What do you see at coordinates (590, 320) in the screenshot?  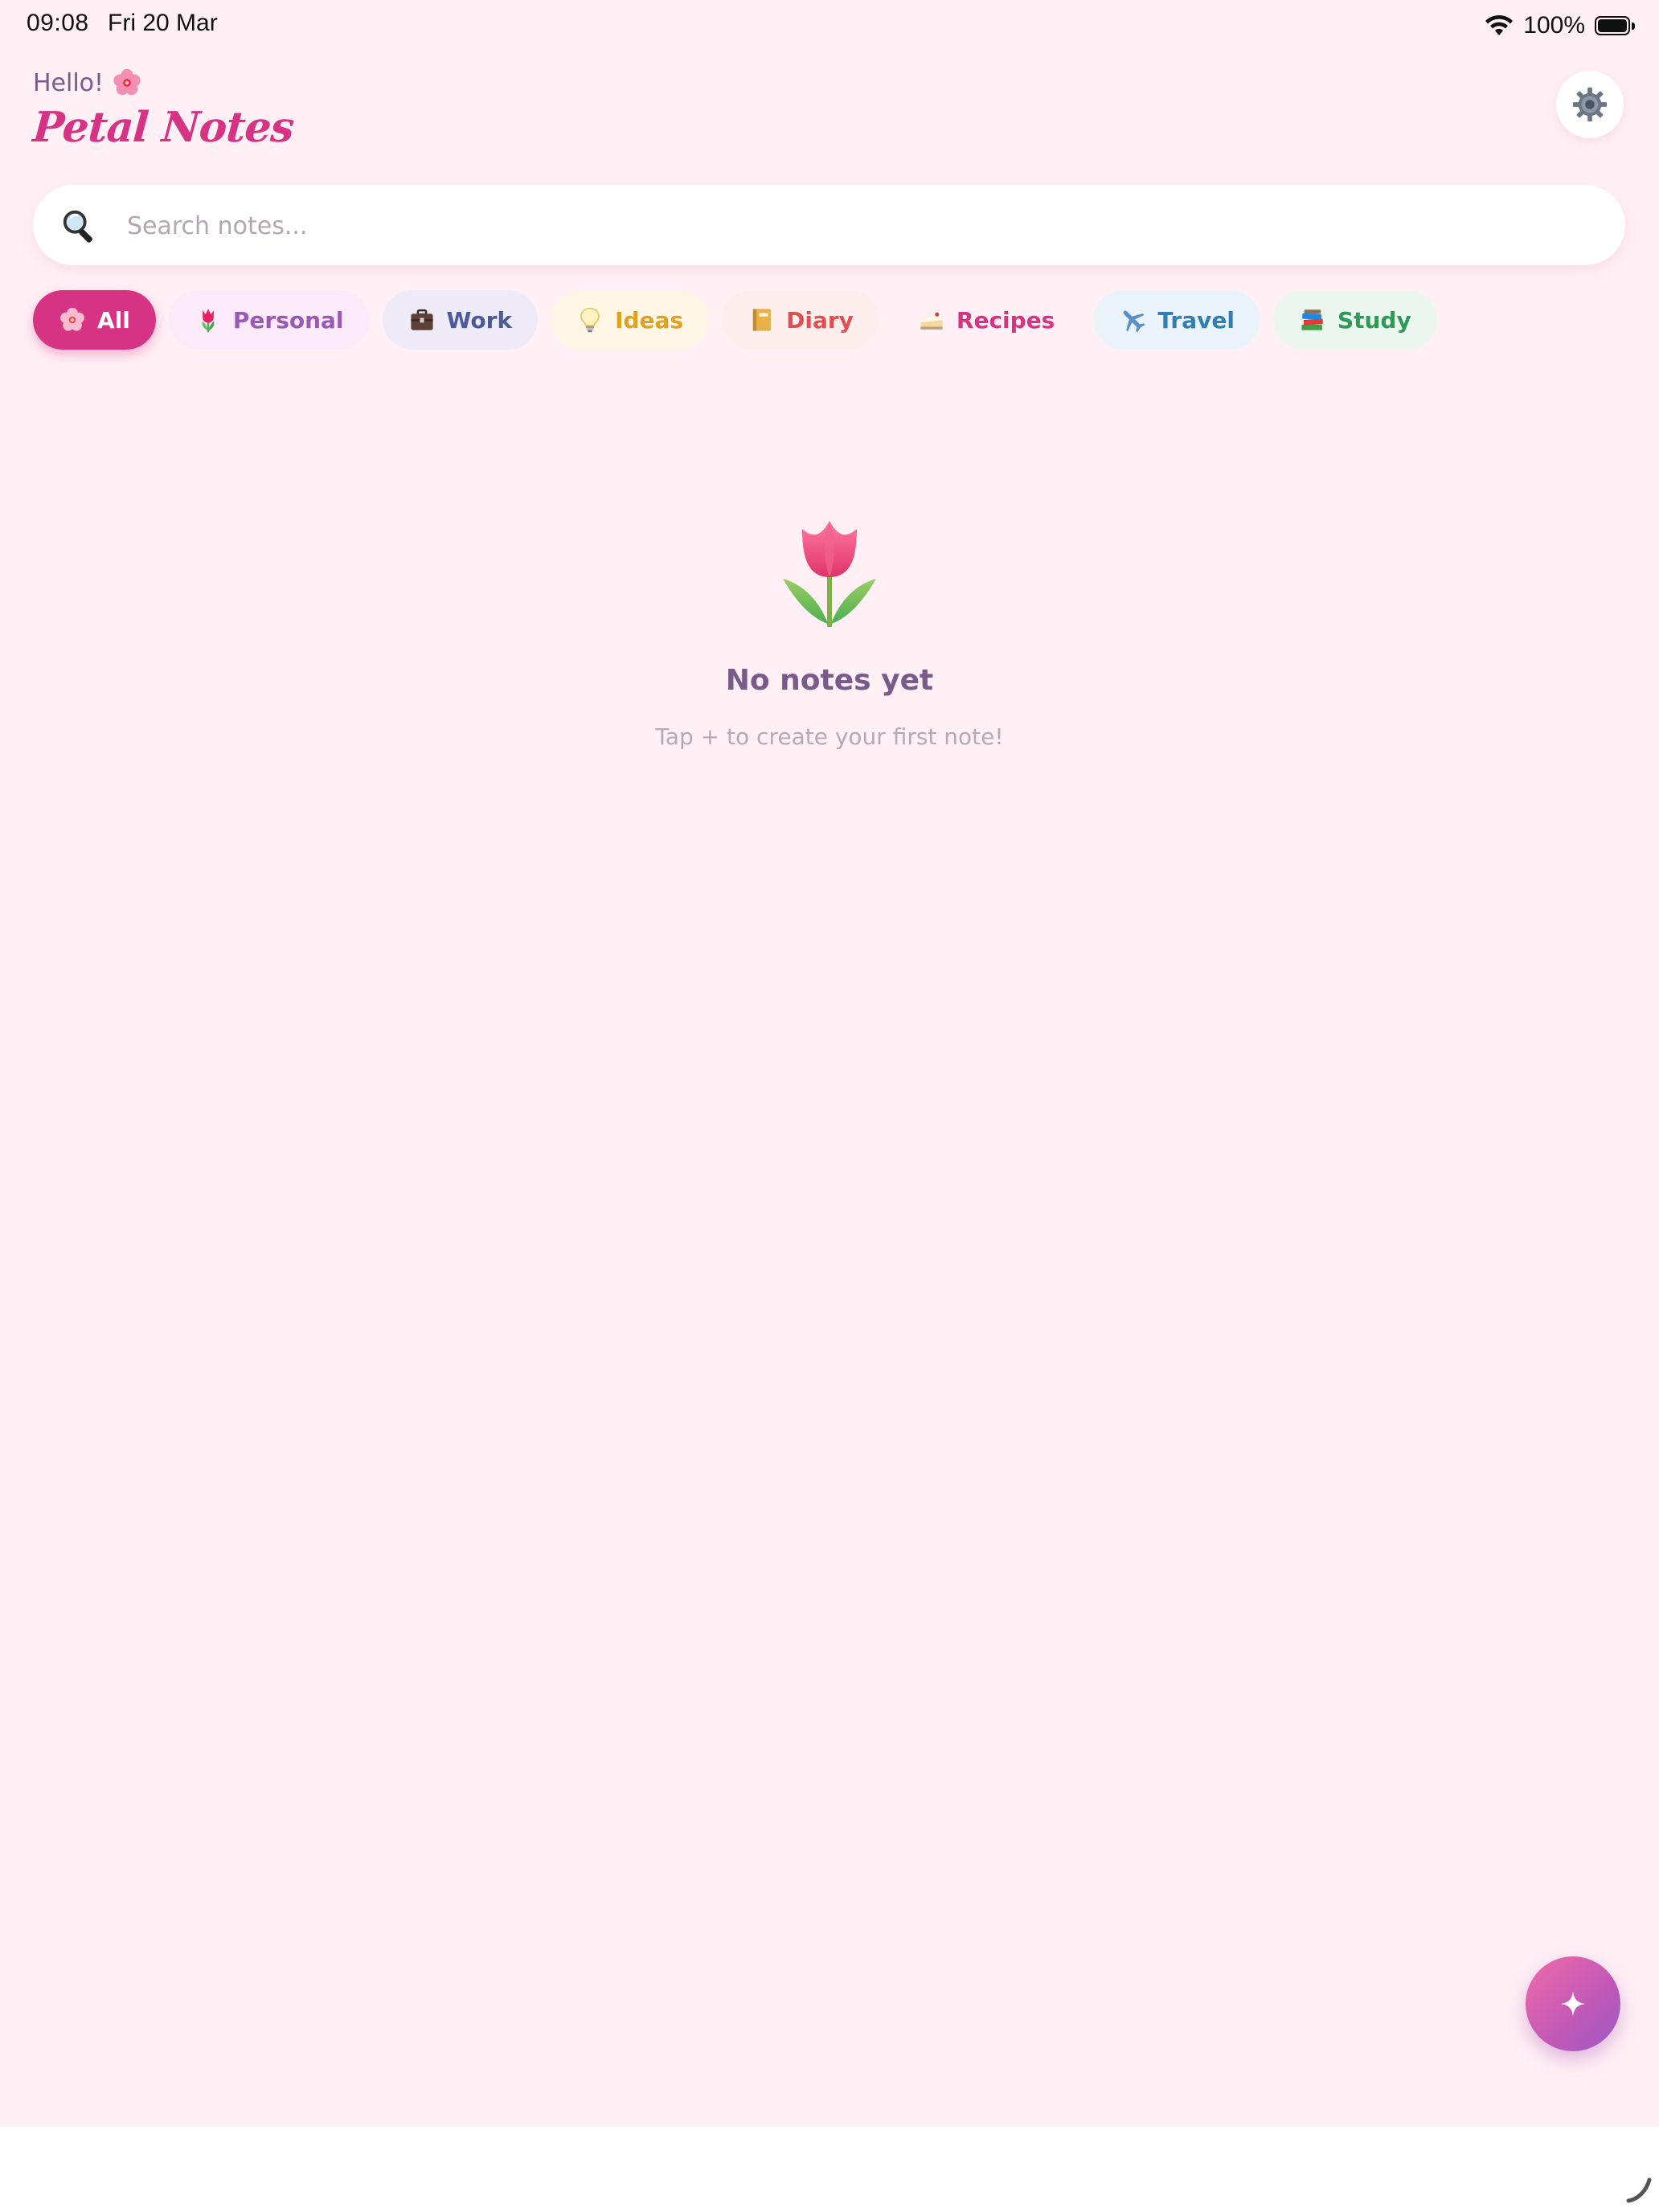 I see `lightbulb-icon` at bounding box center [590, 320].